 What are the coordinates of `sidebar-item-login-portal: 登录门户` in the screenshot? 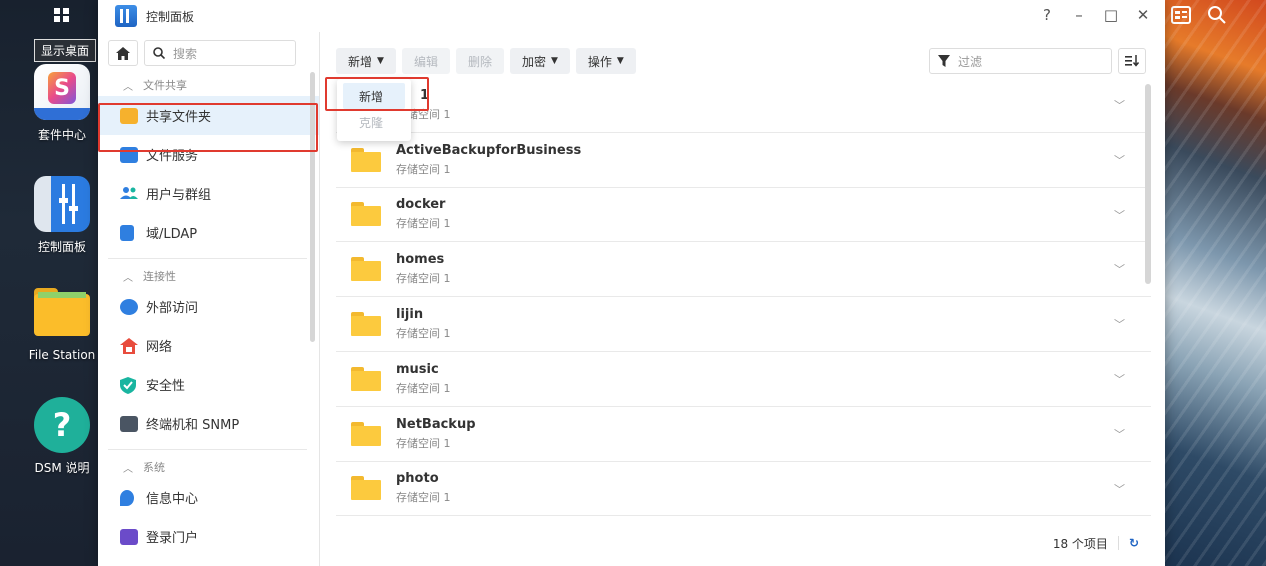 It's located at (208, 536).